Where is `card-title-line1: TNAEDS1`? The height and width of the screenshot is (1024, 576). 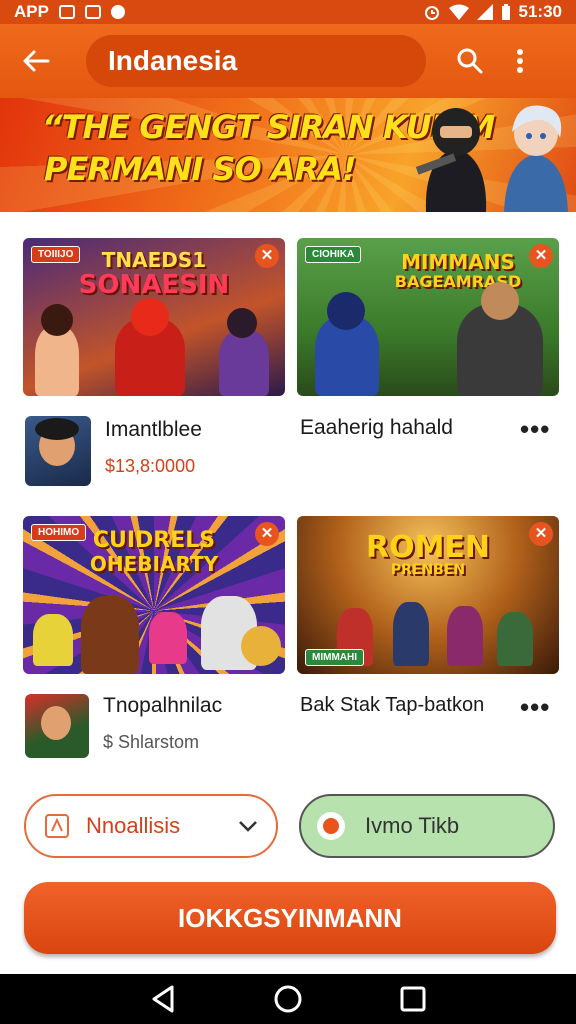
card-title-line1: TNAEDS1 is located at coordinates (154, 260).